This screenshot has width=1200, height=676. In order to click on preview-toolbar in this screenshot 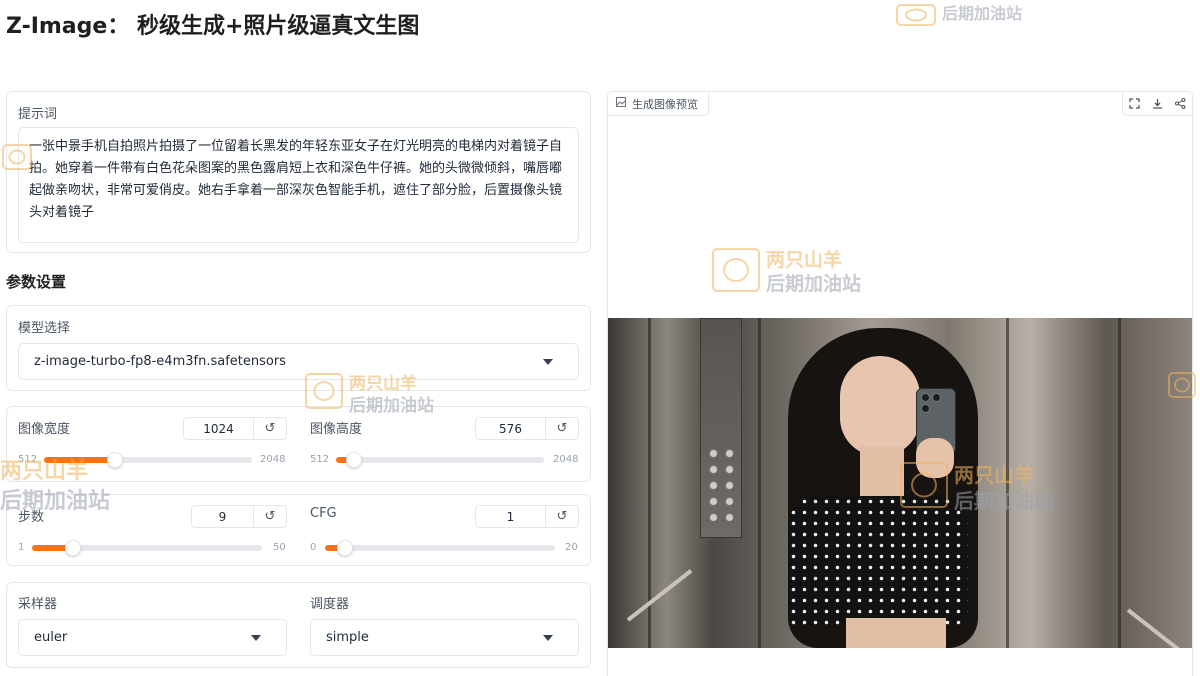, I will do `click(1157, 104)`.